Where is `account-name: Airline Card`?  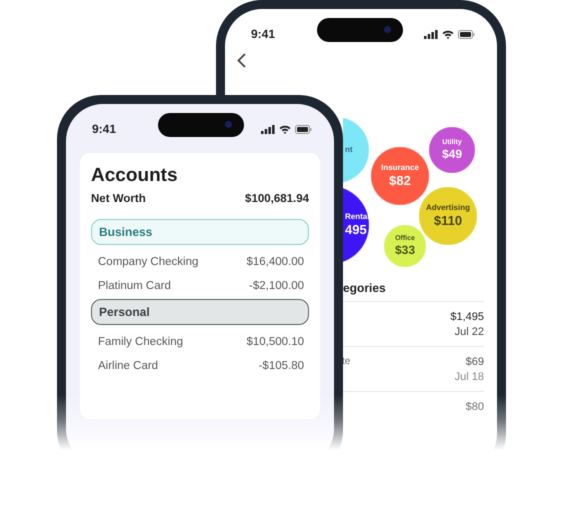 account-name: Airline Card is located at coordinates (128, 366).